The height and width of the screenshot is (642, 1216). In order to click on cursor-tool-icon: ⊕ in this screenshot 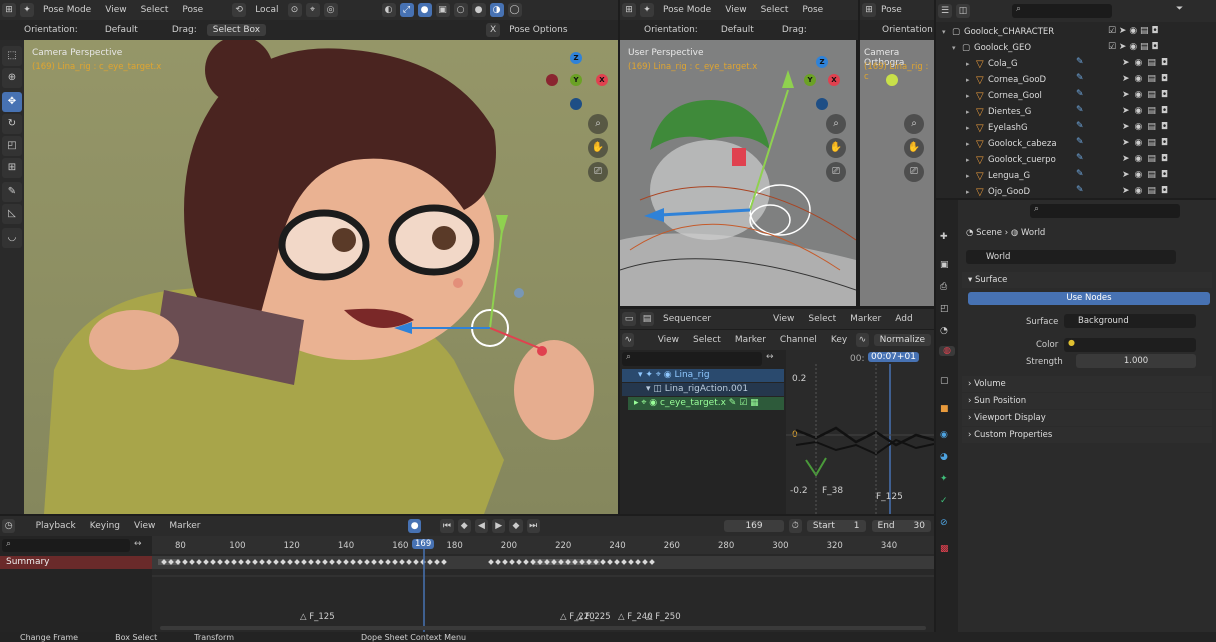, I will do `click(12, 78)`.